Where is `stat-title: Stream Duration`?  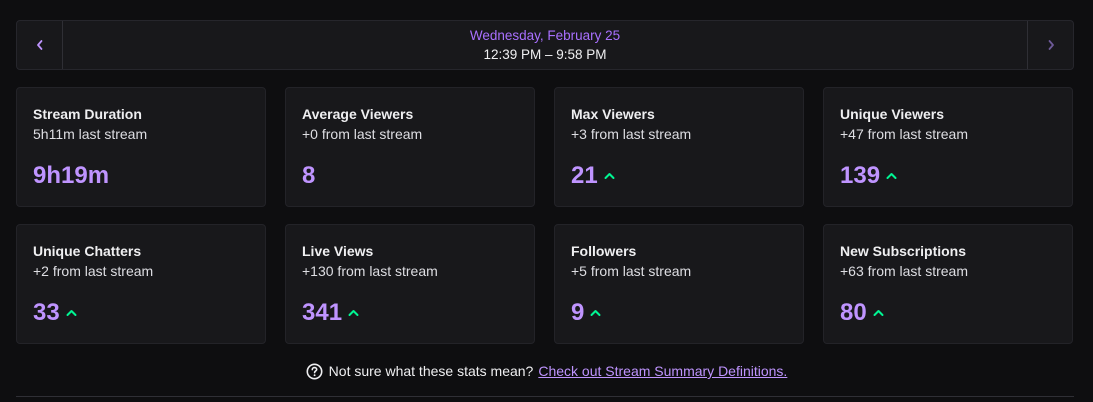
stat-title: Stream Duration is located at coordinates (87, 114).